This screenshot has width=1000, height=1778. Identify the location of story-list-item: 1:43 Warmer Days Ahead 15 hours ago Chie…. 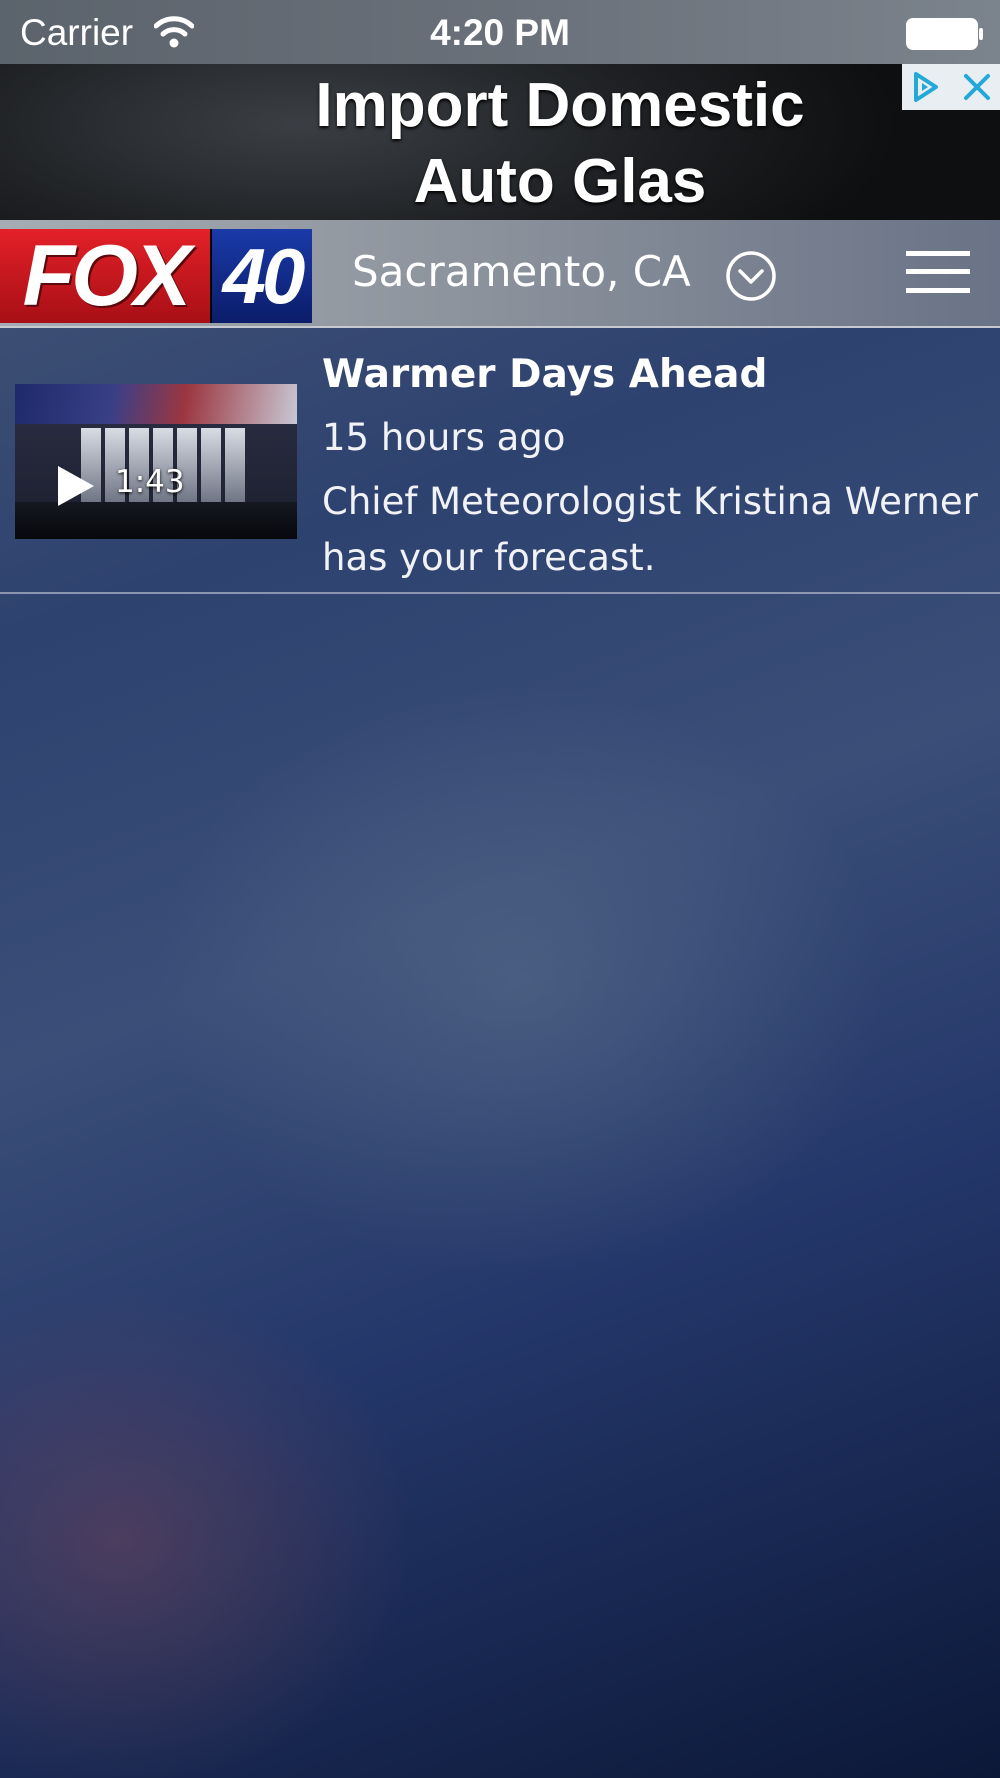
(500, 461).